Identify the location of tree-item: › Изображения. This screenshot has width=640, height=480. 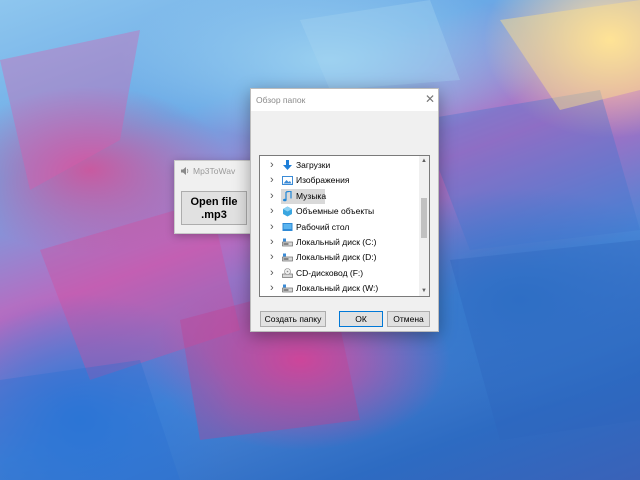
(340, 180).